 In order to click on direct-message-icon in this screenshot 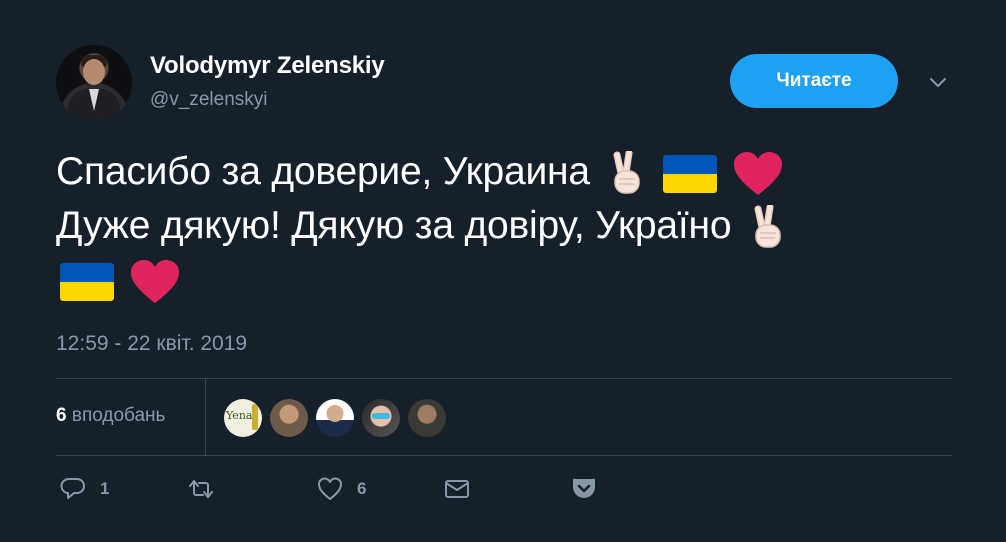, I will do `click(457, 489)`.